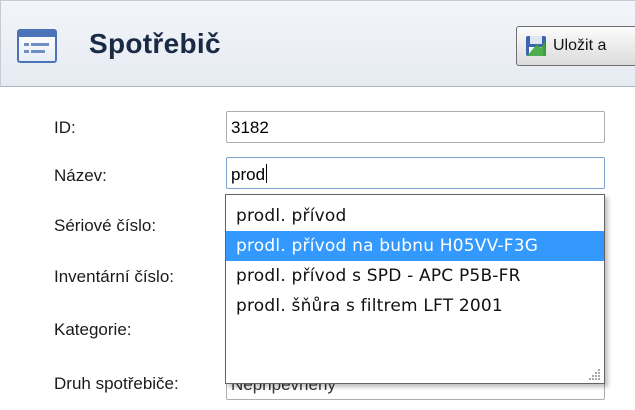 This screenshot has height=410, width=635. What do you see at coordinates (415, 246) in the screenshot?
I see `autocomplete-item-selected: prodl. přívod na bubnu H05VV-F3G` at bounding box center [415, 246].